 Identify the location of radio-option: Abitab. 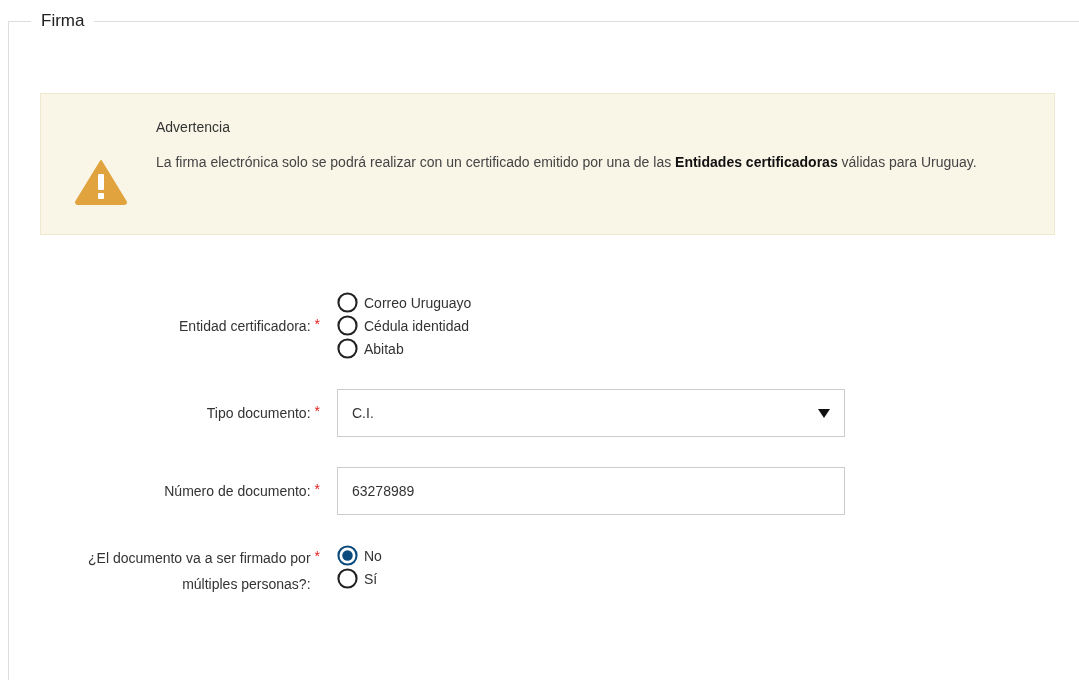
(708, 348).